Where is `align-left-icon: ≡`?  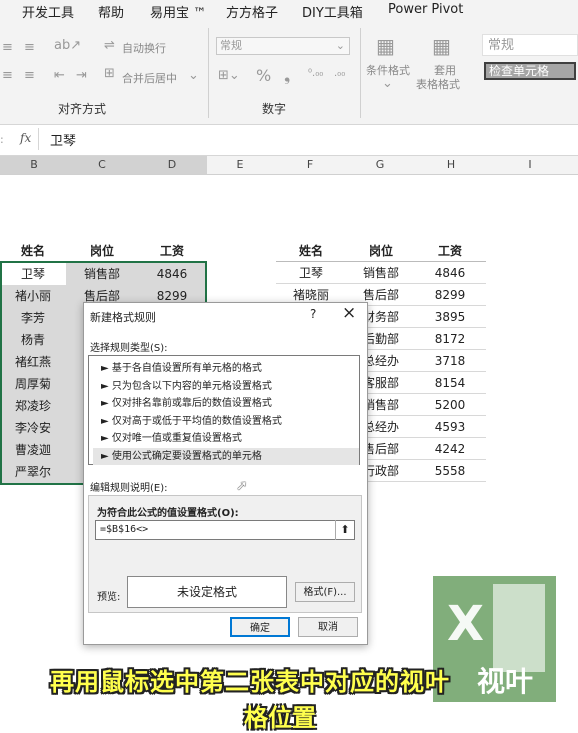
align-left-icon: ≡ is located at coordinates (7, 75).